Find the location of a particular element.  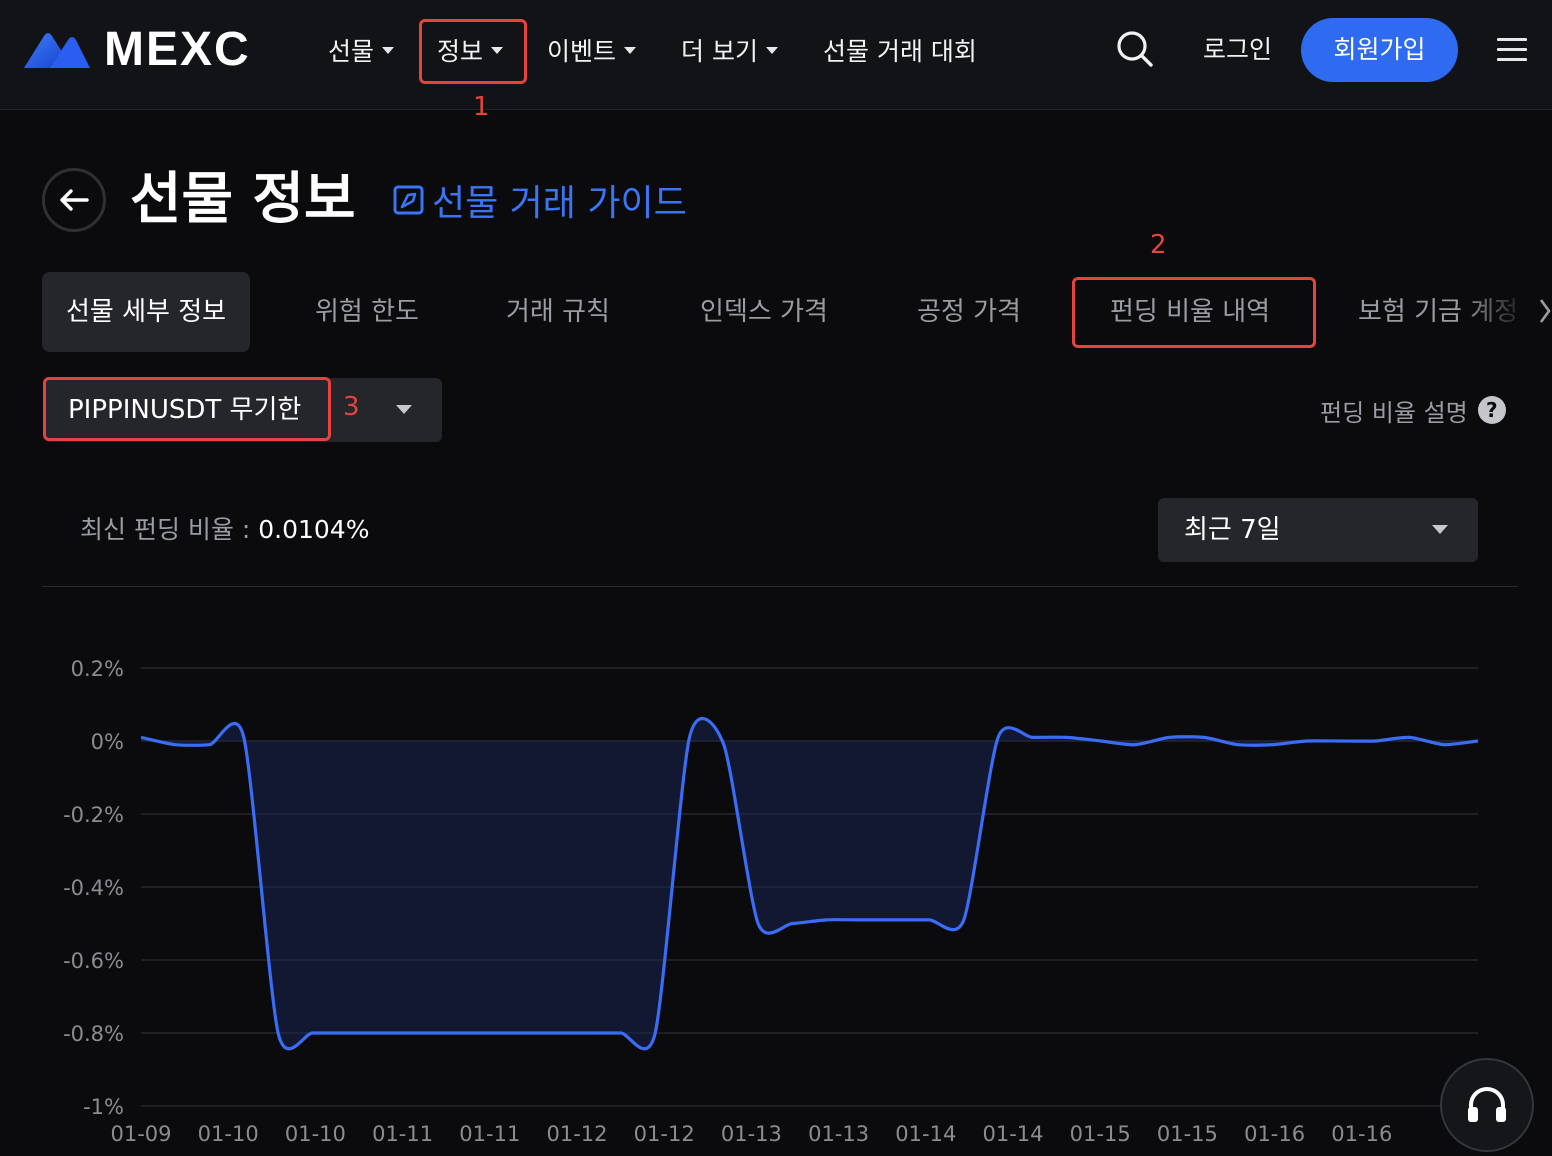

y-tick-label: -0.4% is located at coordinates (93, 888).